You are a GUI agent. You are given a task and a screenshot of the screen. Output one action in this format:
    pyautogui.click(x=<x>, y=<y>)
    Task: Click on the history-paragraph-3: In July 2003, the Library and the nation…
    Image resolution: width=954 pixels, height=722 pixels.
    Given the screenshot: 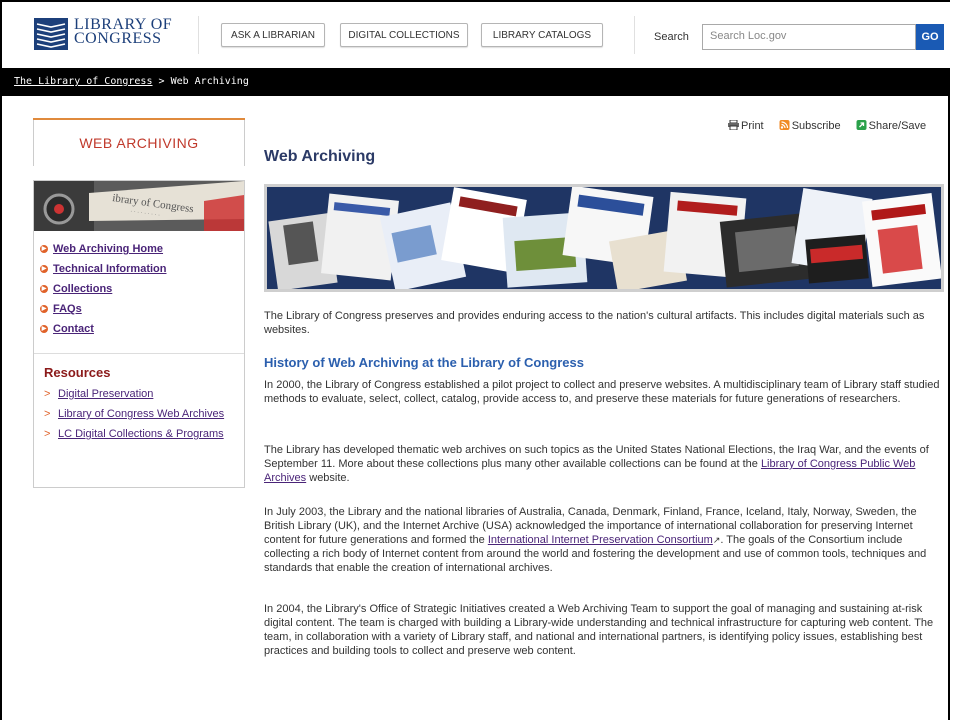 What is the action you would take?
    pyautogui.click(x=604, y=540)
    